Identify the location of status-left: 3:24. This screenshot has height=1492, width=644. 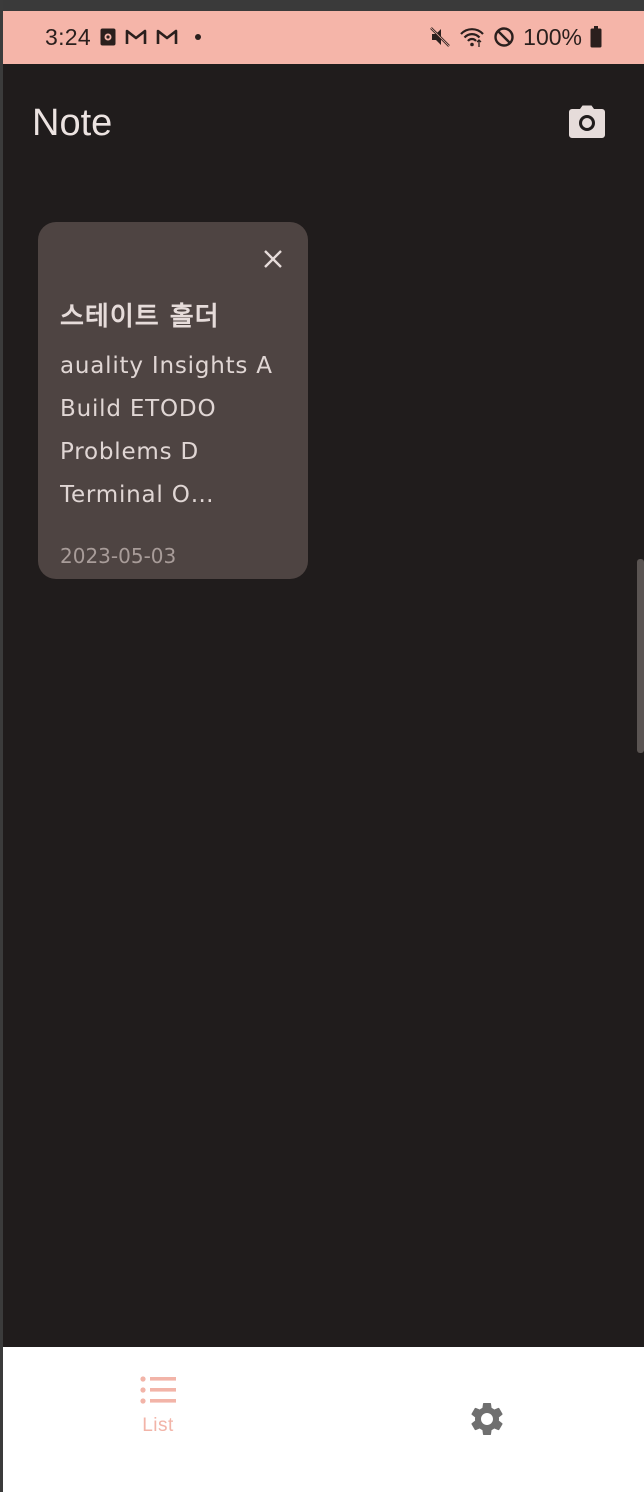
(123, 36).